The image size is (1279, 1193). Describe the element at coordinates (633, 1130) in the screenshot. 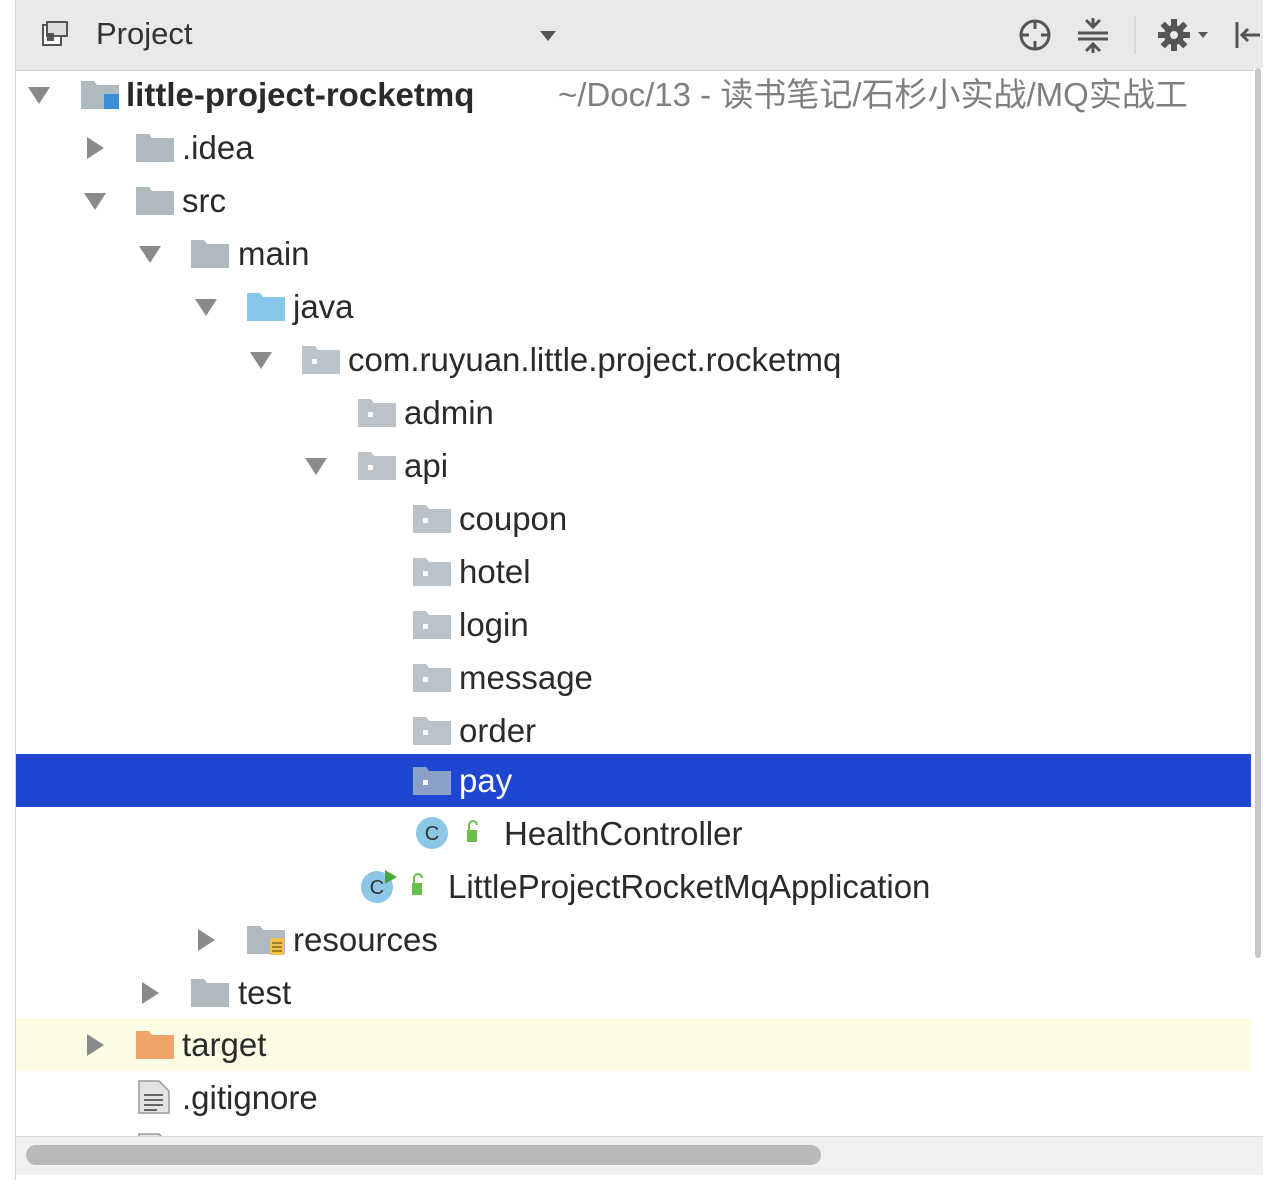

I see `tree-row-clipped` at that location.